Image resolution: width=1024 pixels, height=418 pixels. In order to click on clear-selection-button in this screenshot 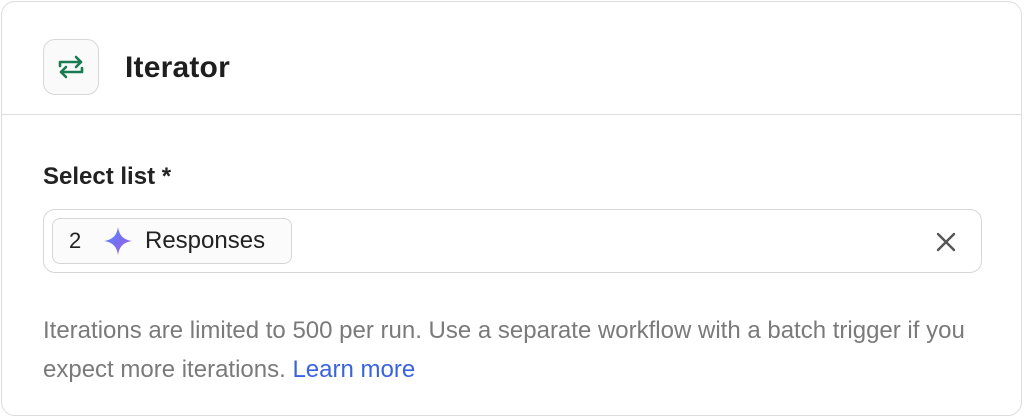, I will do `click(946, 242)`.